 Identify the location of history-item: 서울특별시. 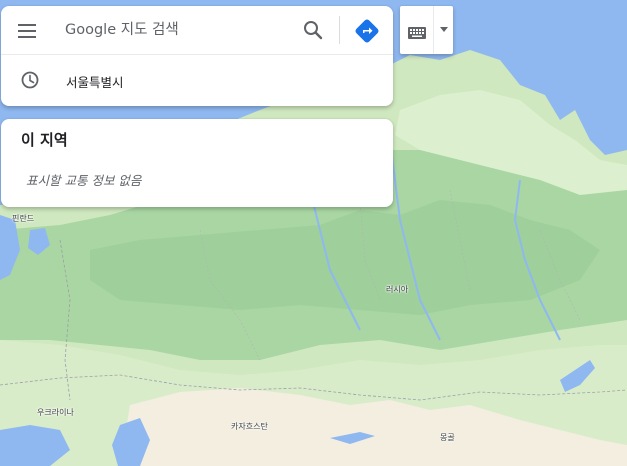
(197, 82).